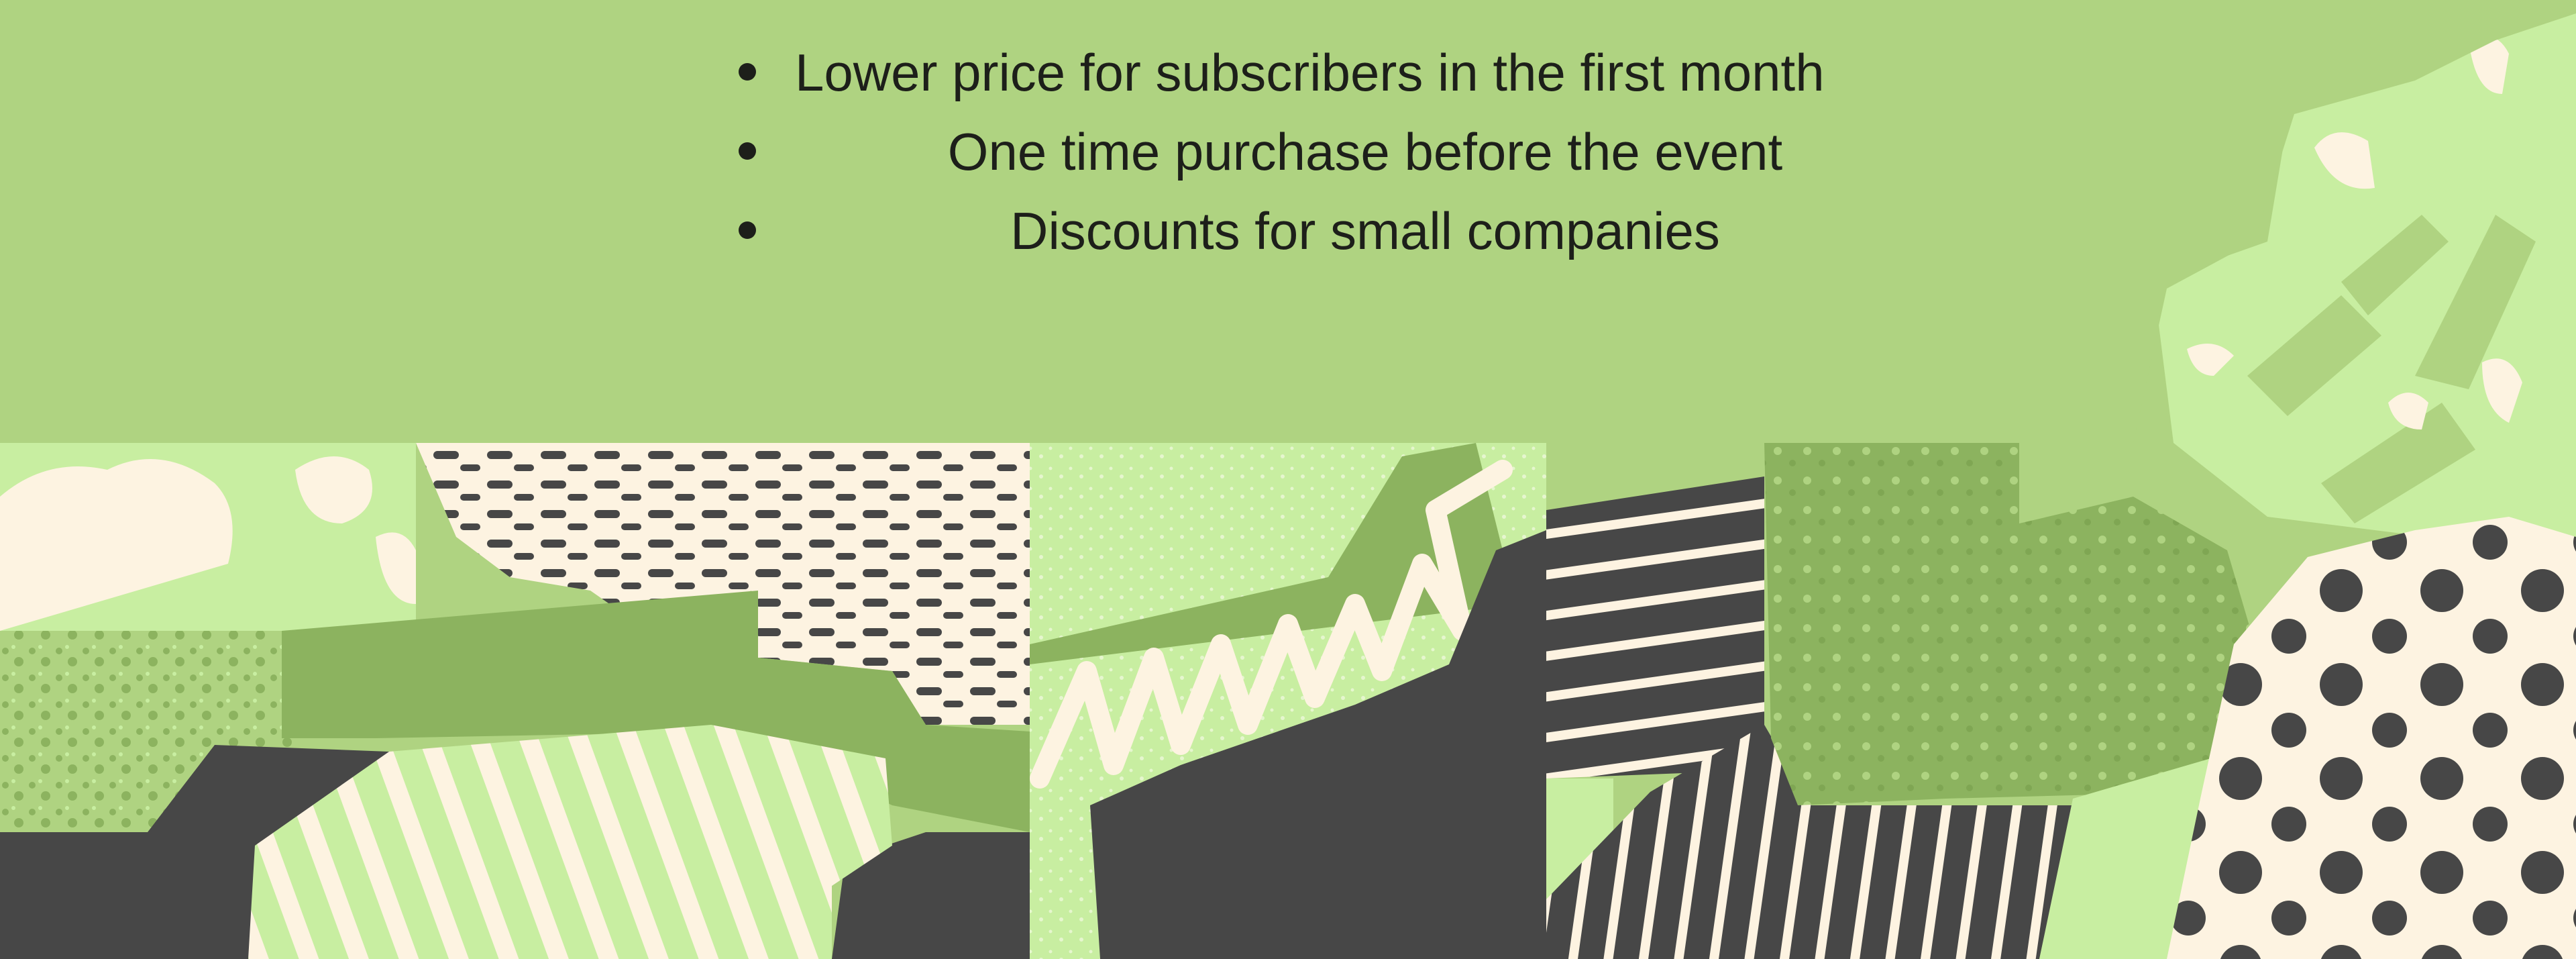 The width and height of the screenshot is (2576, 959). I want to click on list-item: Discounts for small companies, so click(1331, 233).